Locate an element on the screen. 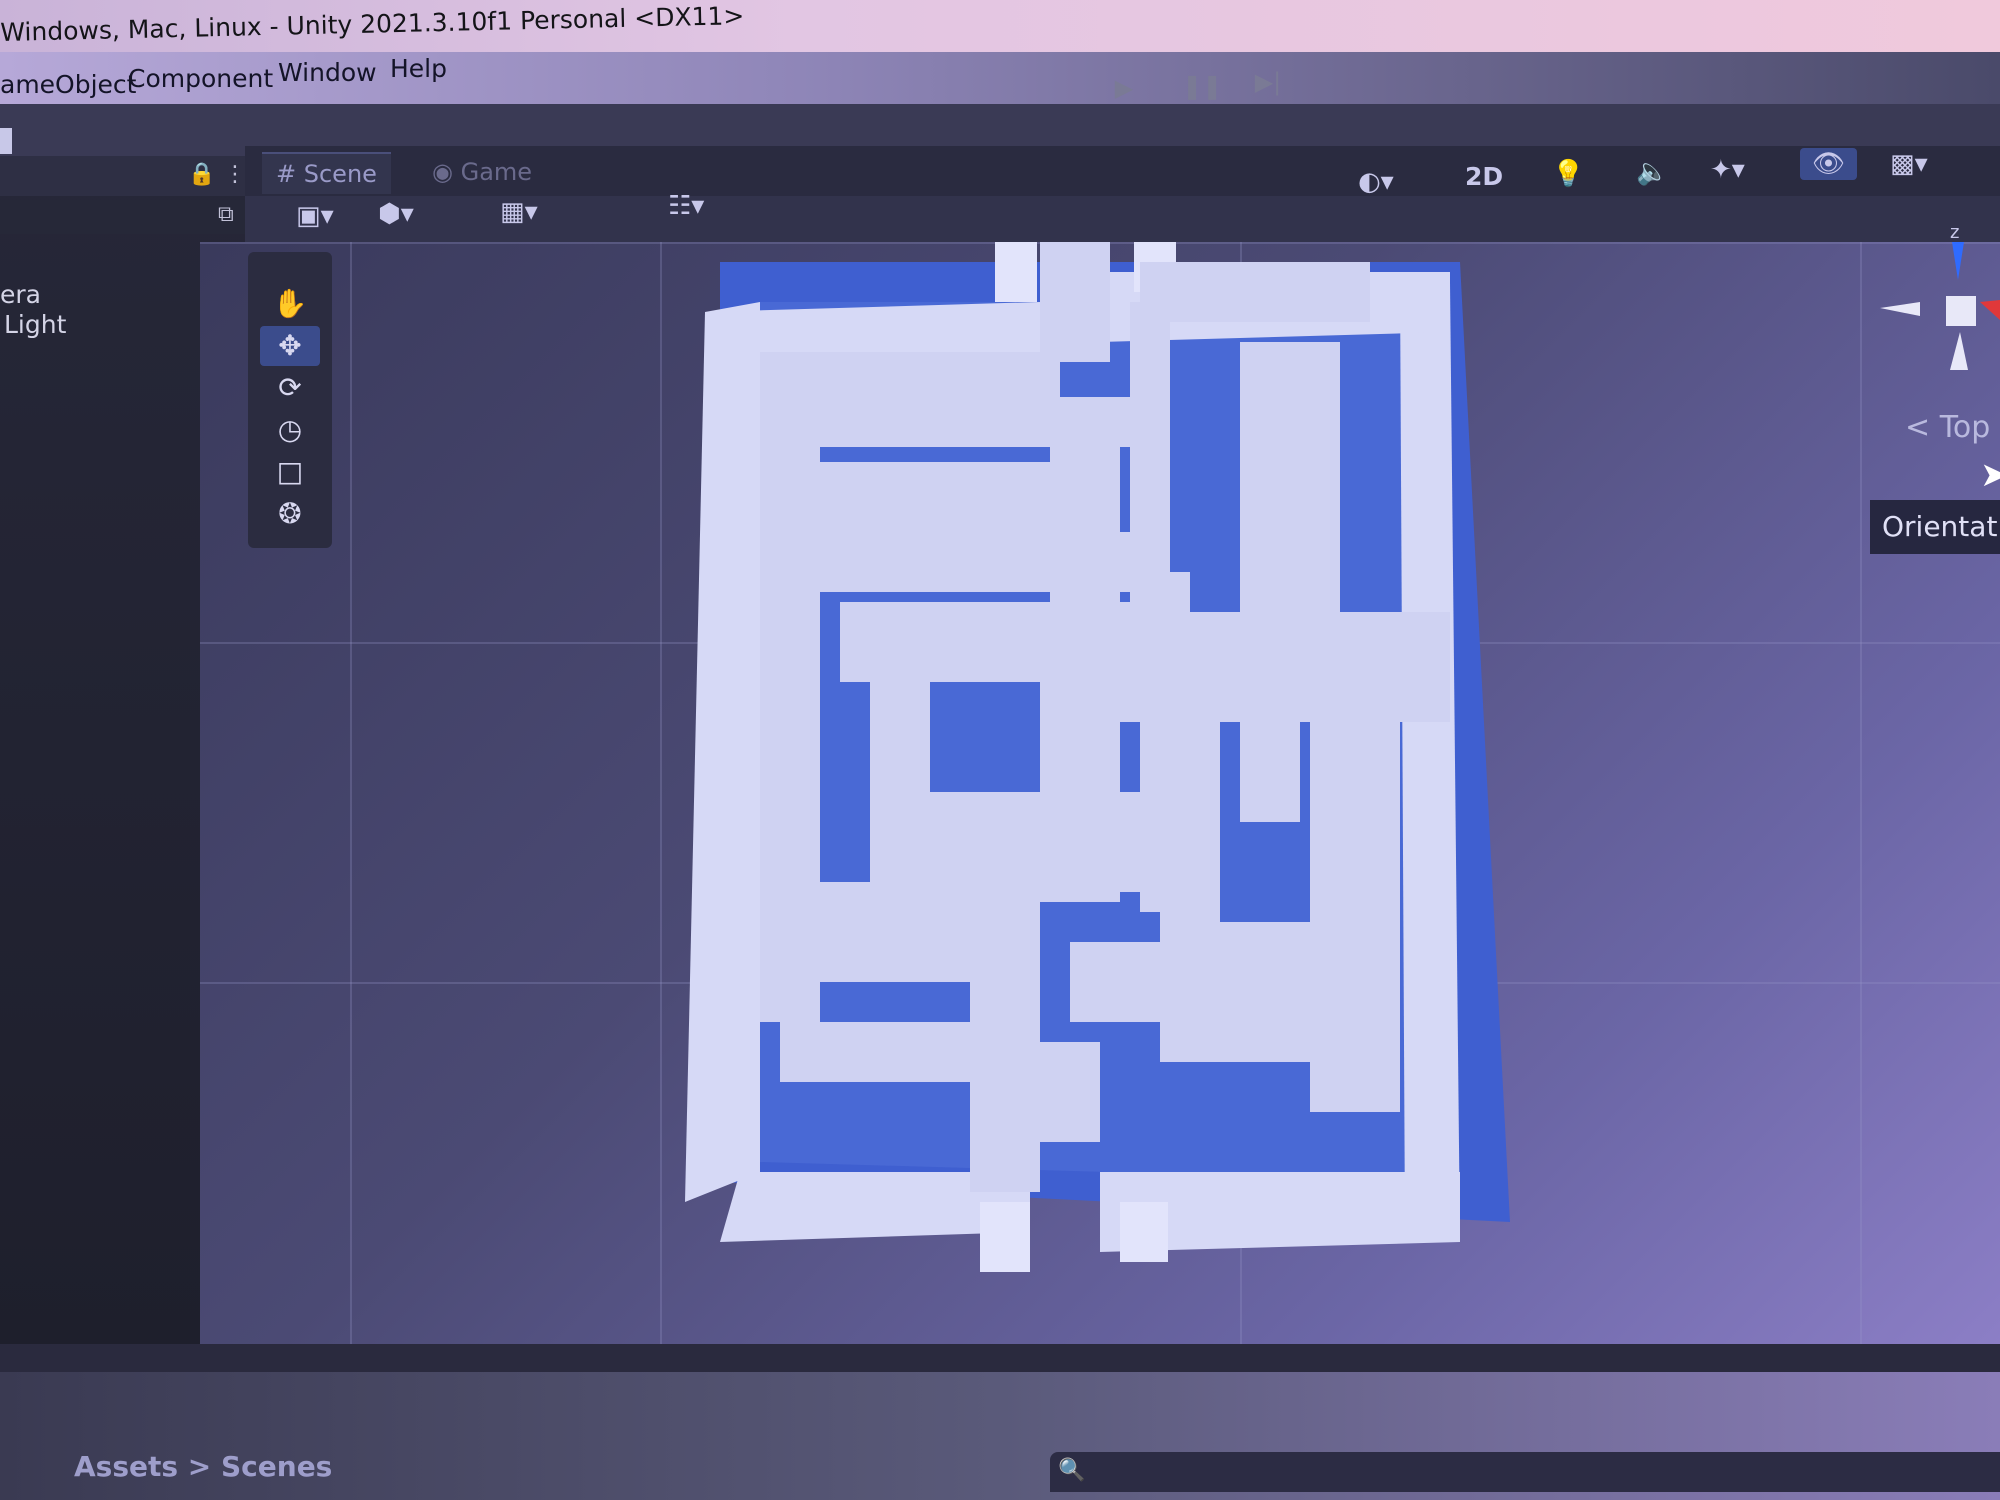 This screenshot has height=1500, width=2000. maximize-icon: ⧉ is located at coordinates (226, 214).